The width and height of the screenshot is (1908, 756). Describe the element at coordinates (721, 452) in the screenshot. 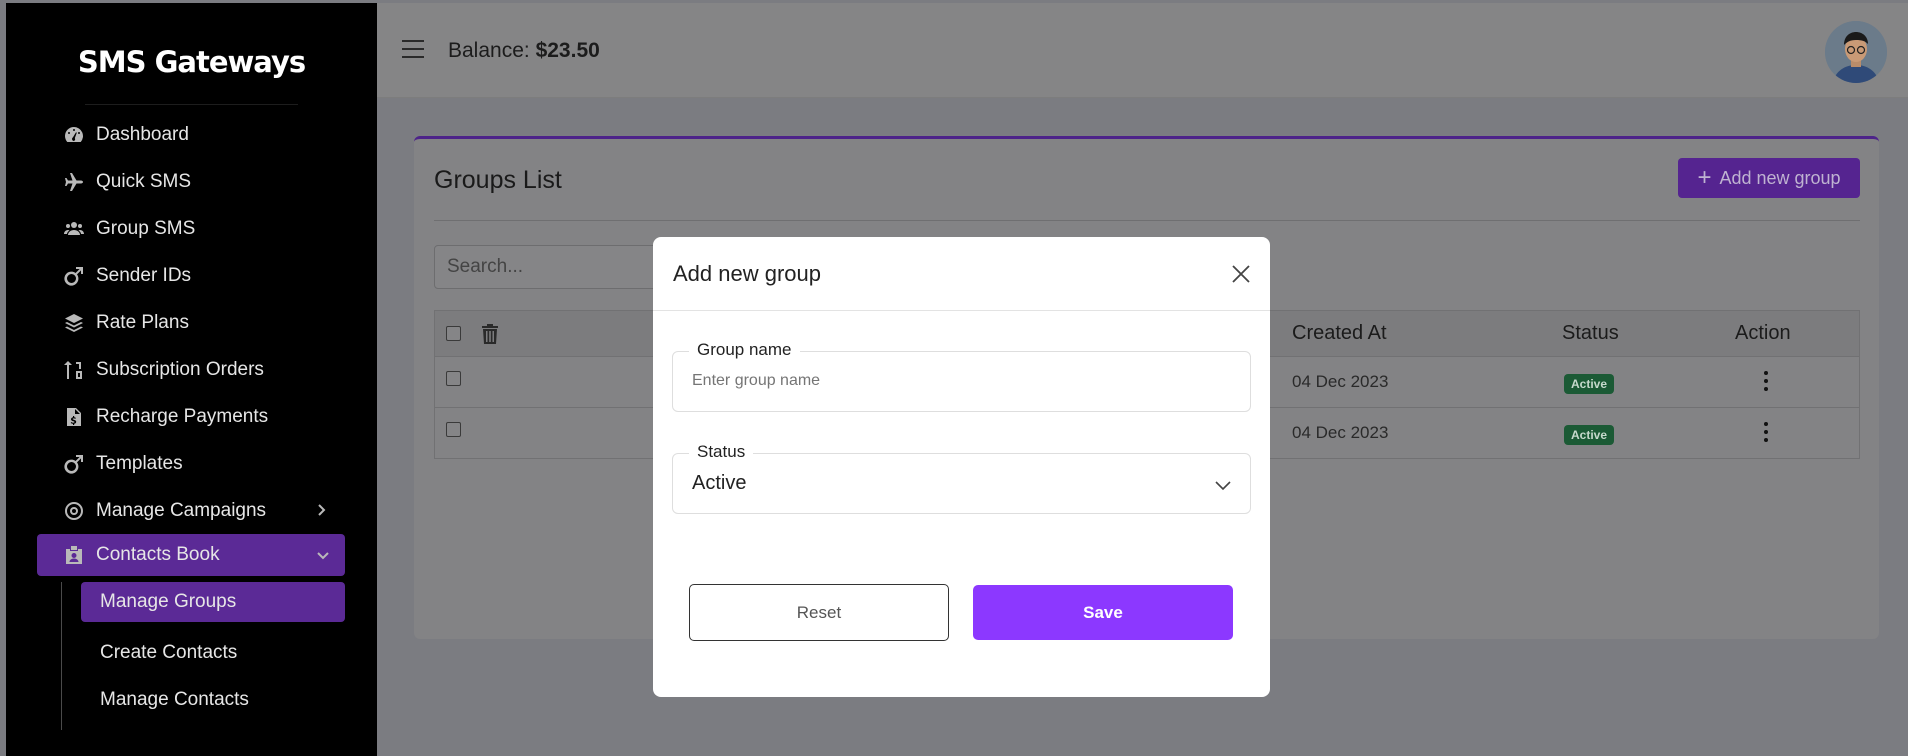

I see `status-label: Status` at that location.